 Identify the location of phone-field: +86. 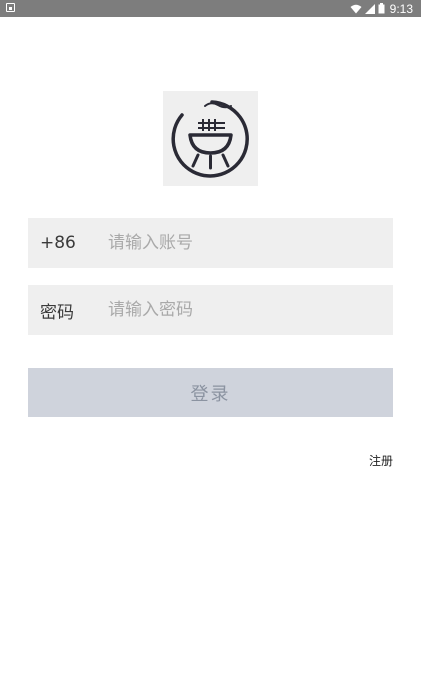
(210, 243).